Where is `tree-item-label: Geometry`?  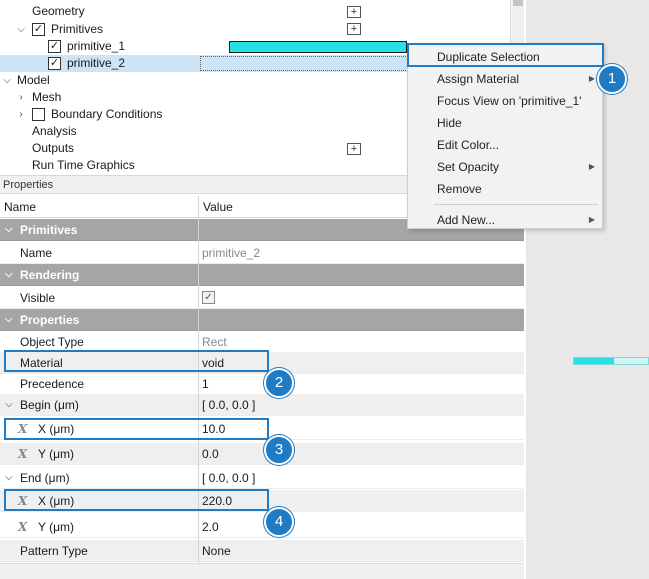 tree-item-label: Geometry is located at coordinates (58, 11).